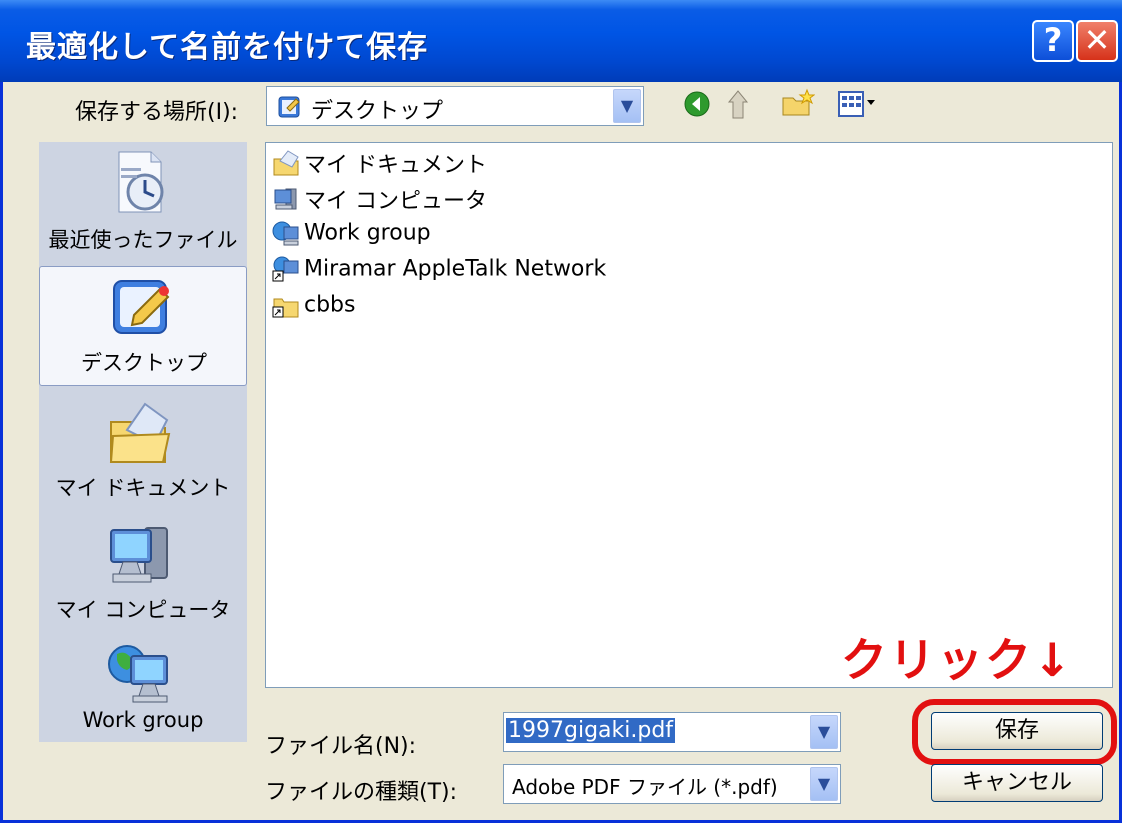 This screenshot has height=823, width=1122. I want to click on cancel-button: キャンセル, so click(1017, 783).